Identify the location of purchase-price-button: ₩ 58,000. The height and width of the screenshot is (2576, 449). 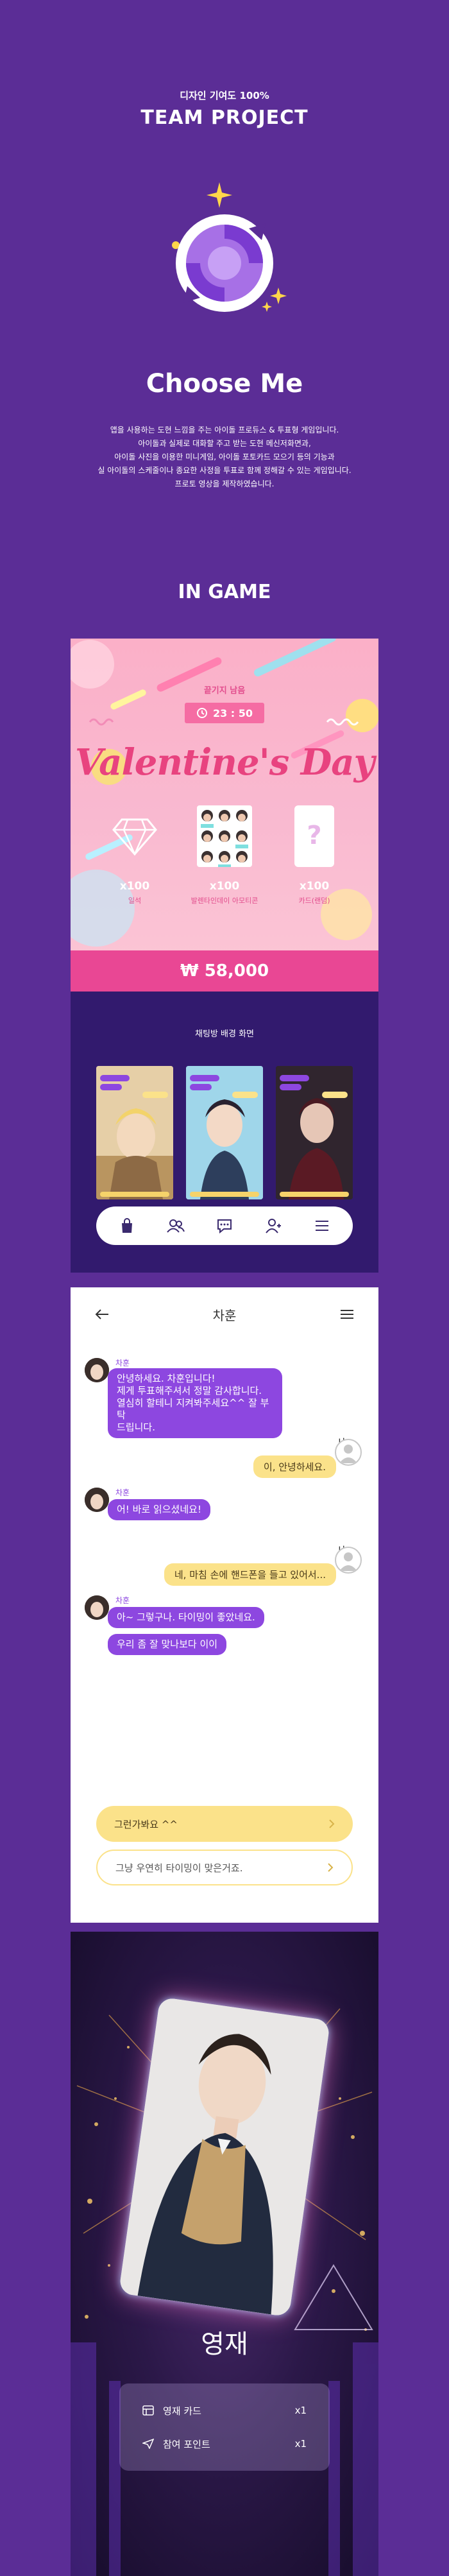
(224, 971).